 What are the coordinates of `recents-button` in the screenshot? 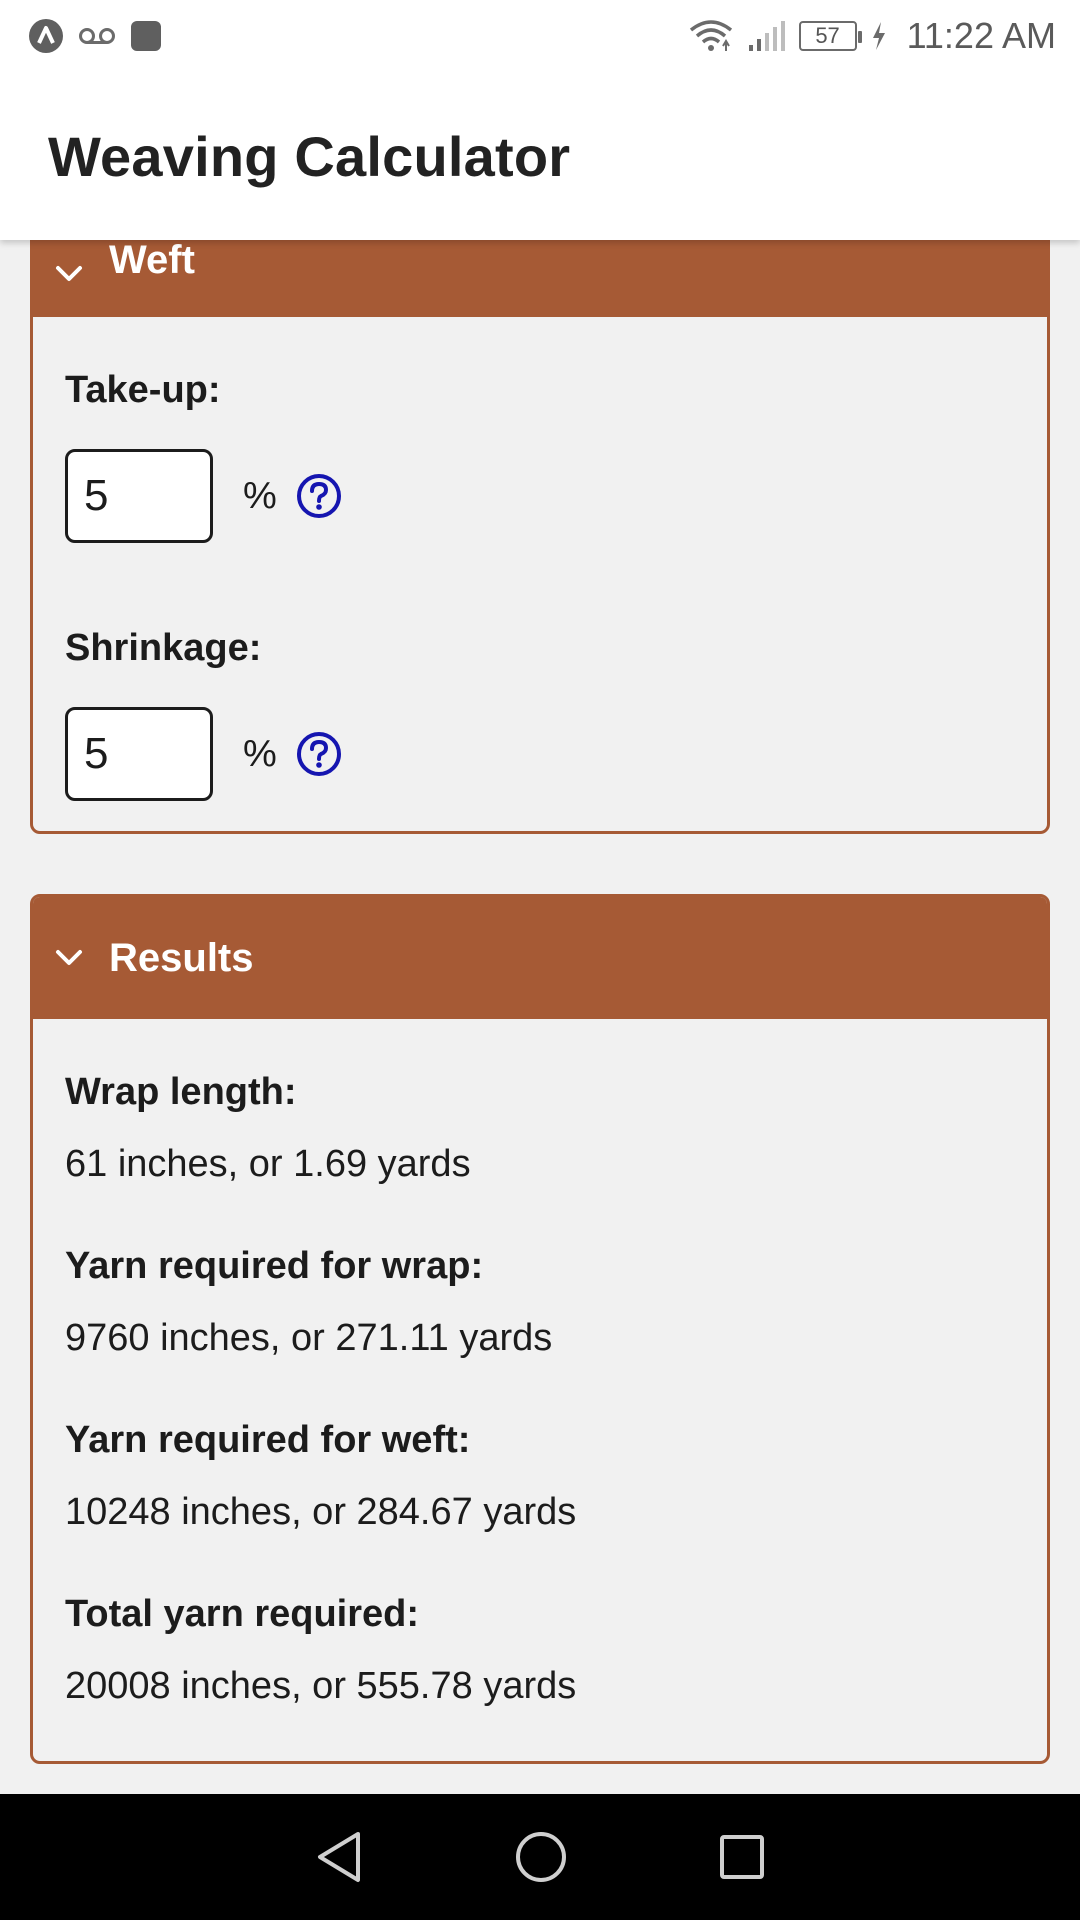 It's located at (742, 1857).